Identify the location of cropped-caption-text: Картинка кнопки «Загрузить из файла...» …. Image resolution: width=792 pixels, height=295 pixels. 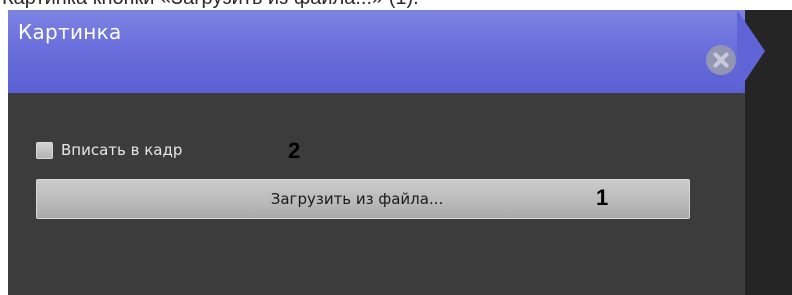
(396, 5).